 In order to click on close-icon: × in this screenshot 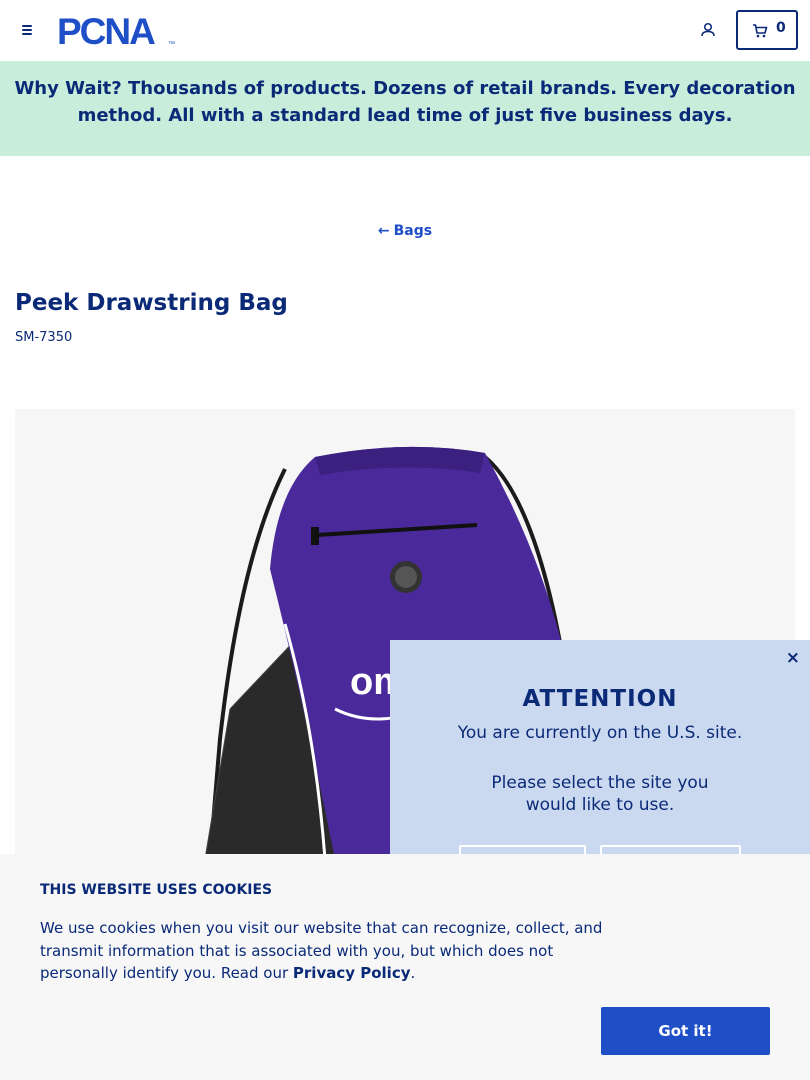, I will do `click(793, 658)`.